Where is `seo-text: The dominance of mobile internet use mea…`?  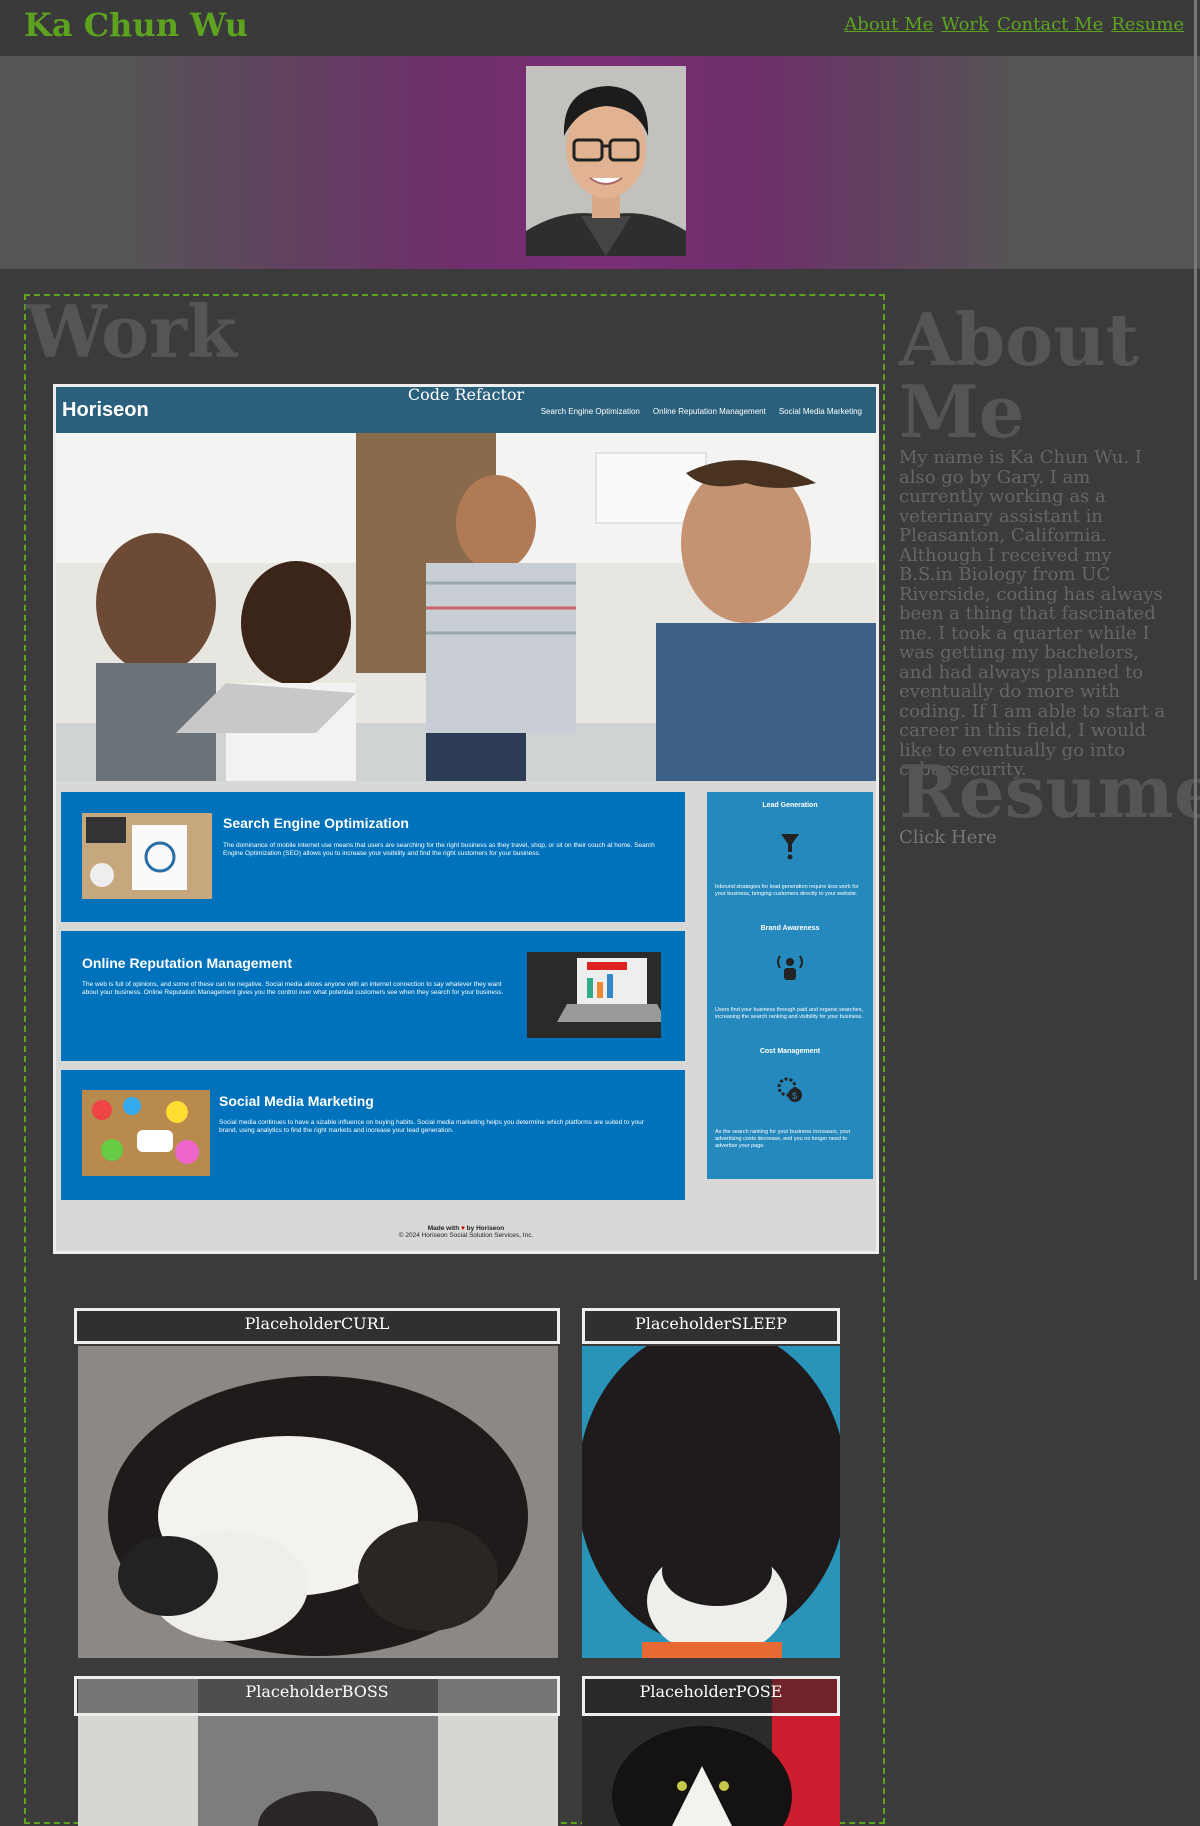
seo-text: The dominance of mobile internet use mea… is located at coordinates (439, 849).